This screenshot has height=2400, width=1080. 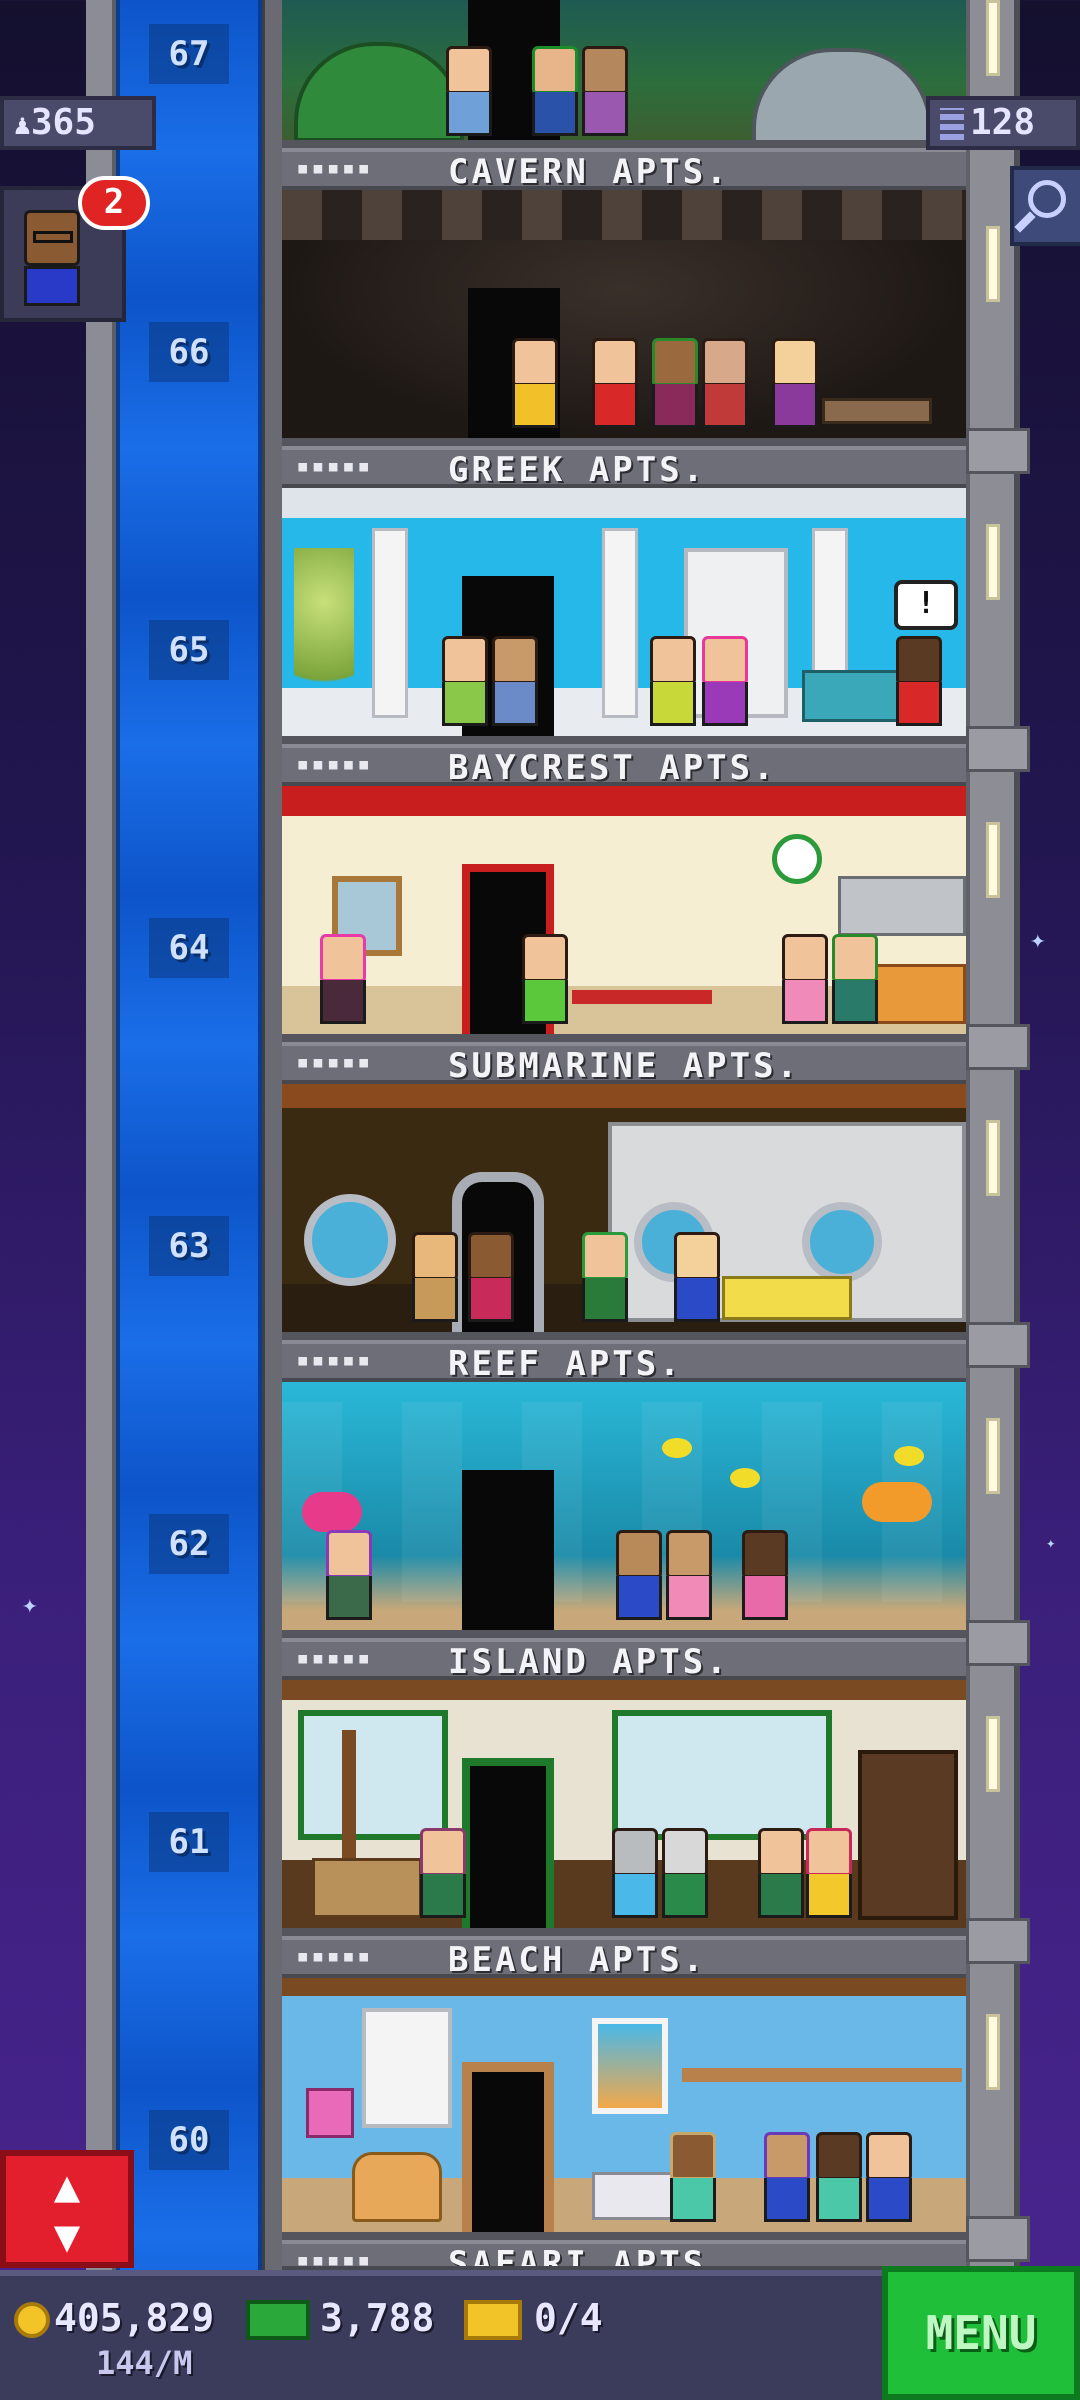 I want to click on coin-icon, so click(x=32, y=2320).